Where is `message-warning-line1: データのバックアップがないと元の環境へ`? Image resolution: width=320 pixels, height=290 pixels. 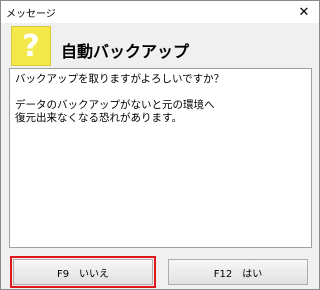
message-warning-line1: データのバックアップがないと元の環境へ is located at coordinates (115, 105).